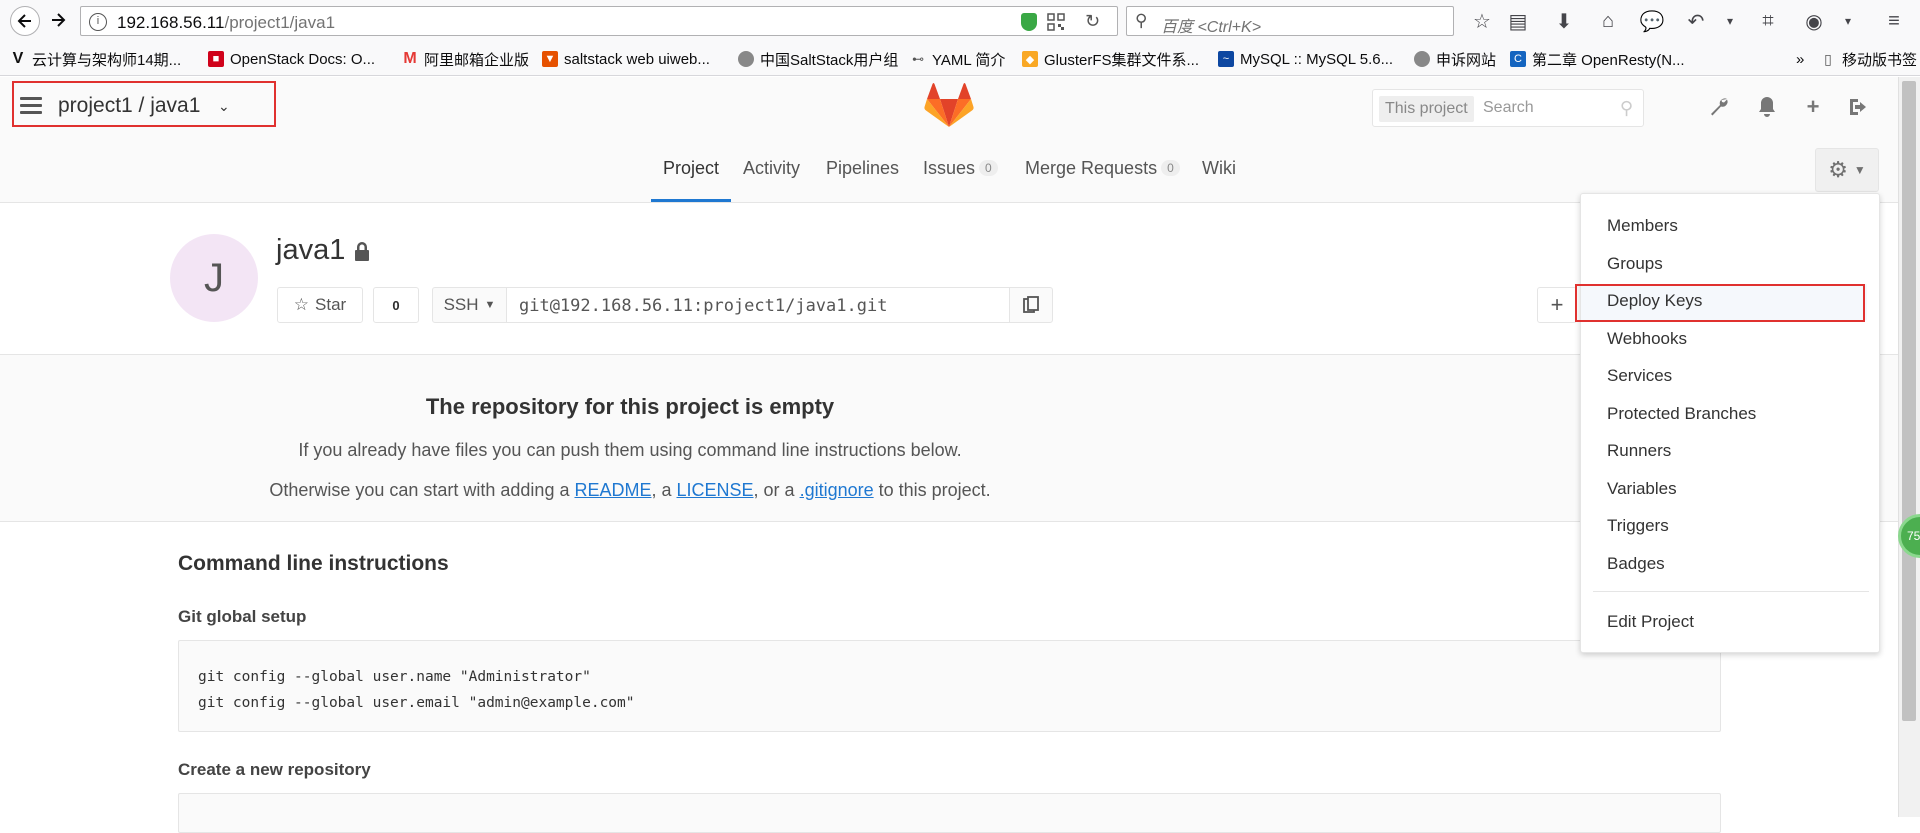 This screenshot has width=1920, height=833. What do you see at coordinates (550, 59) in the screenshot?
I see `saltstack-icon: ▼` at bounding box center [550, 59].